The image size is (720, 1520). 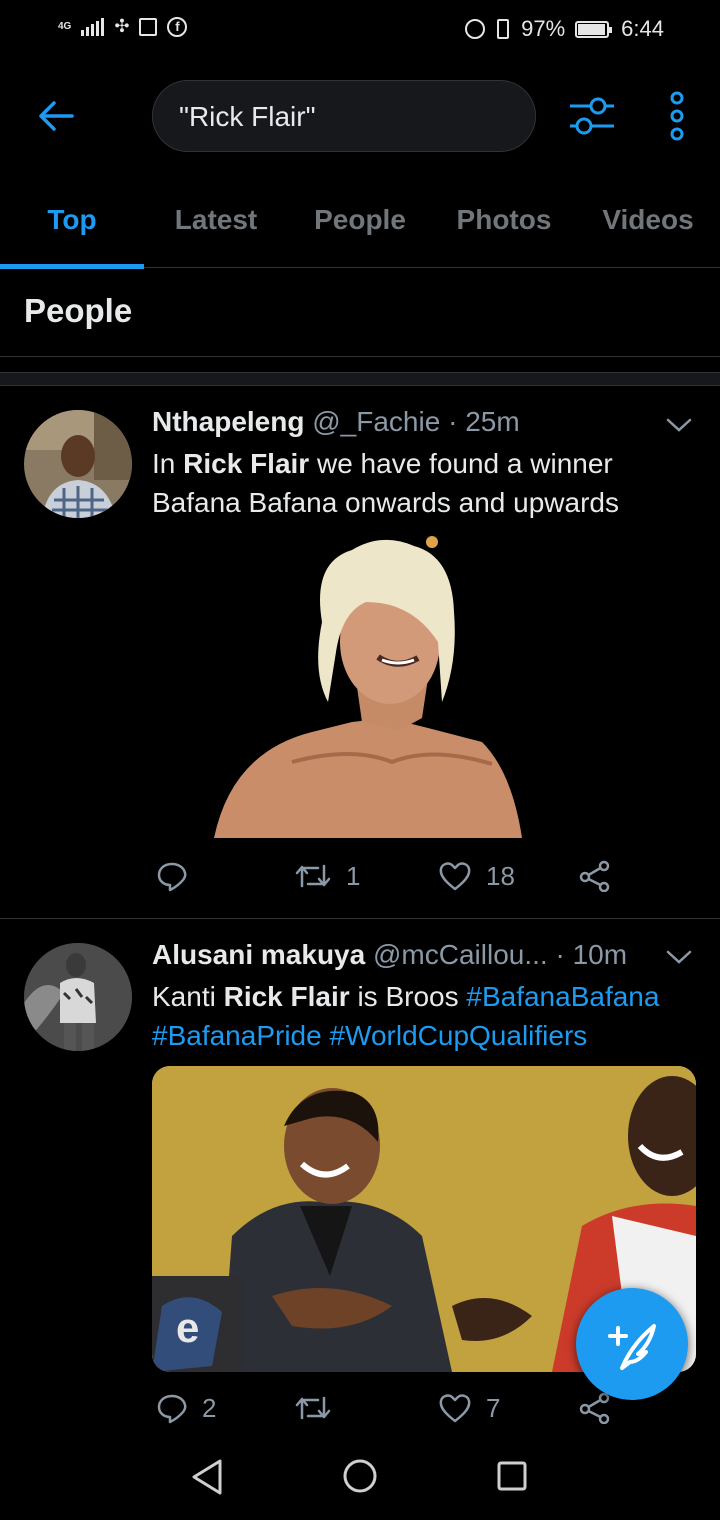 I want to click on like-button: 7, so click(x=469, y=1408).